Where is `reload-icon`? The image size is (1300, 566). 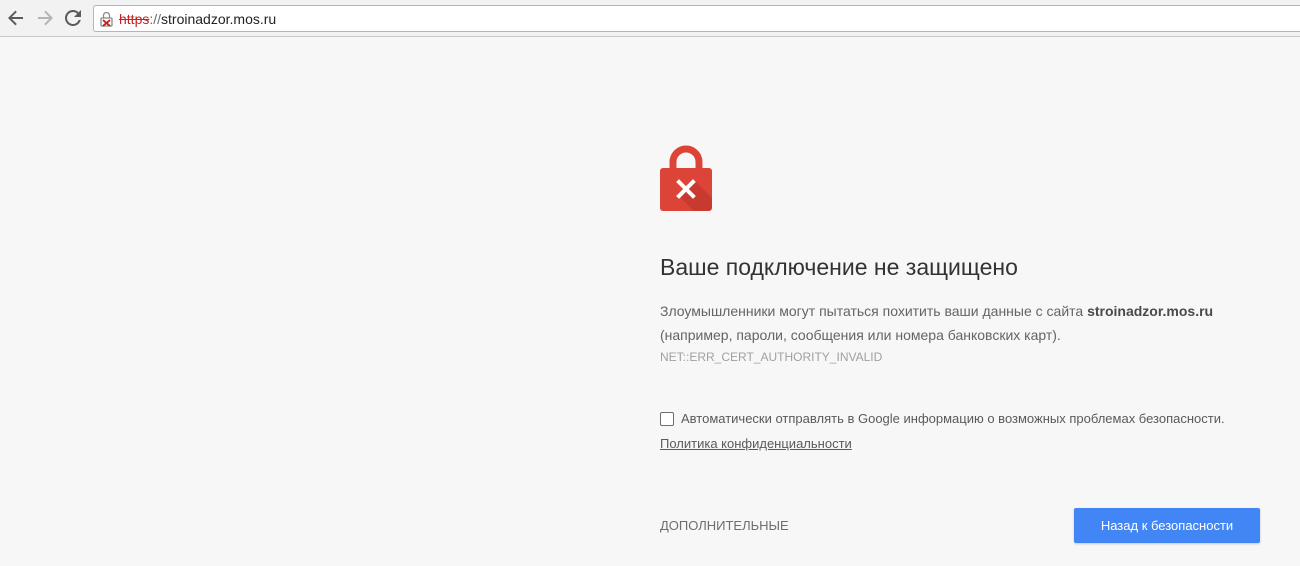
reload-icon is located at coordinates (73, 18).